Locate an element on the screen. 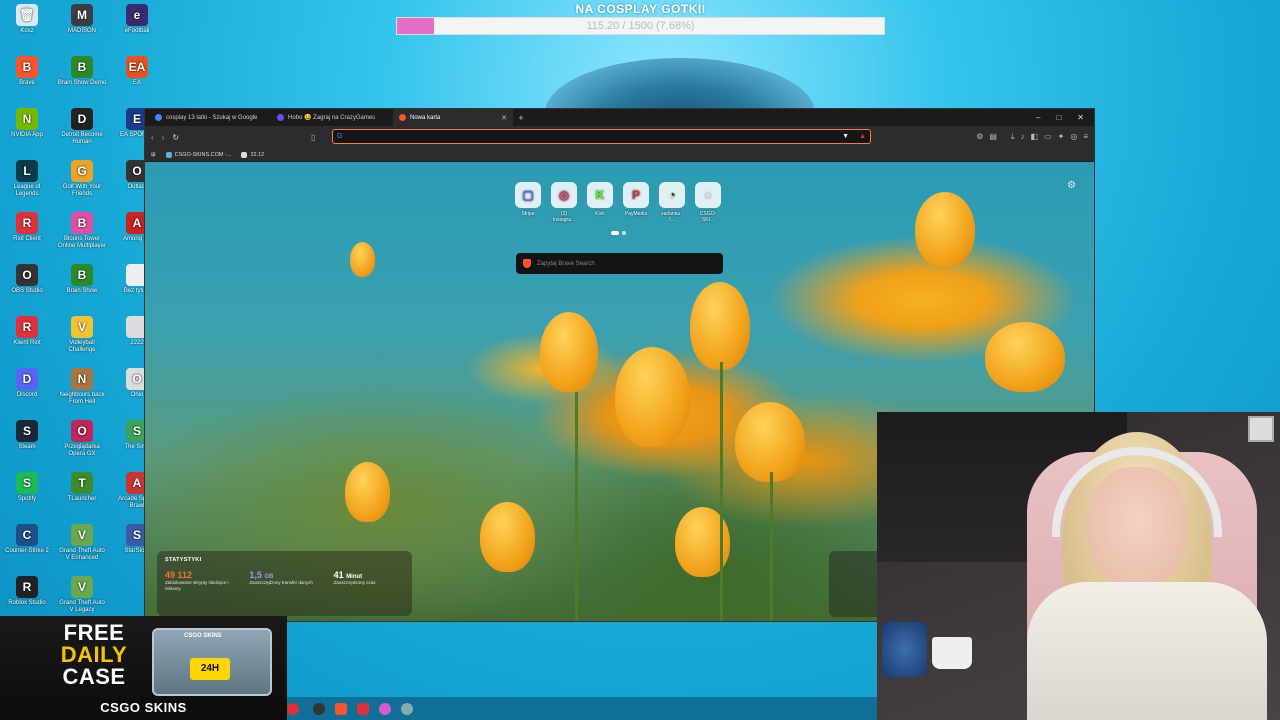 Image resolution: width=1280 pixels, height=720 pixels. vpn-icon: ◎ is located at coordinates (1073, 137).